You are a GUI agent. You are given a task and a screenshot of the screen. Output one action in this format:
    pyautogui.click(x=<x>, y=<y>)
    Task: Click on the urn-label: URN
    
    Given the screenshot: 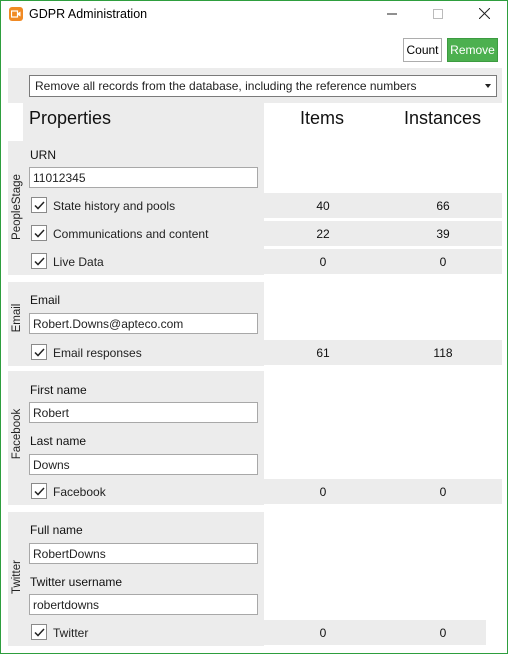 What is the action you would take?
    pyautogui.click(x=43, y=155)
    